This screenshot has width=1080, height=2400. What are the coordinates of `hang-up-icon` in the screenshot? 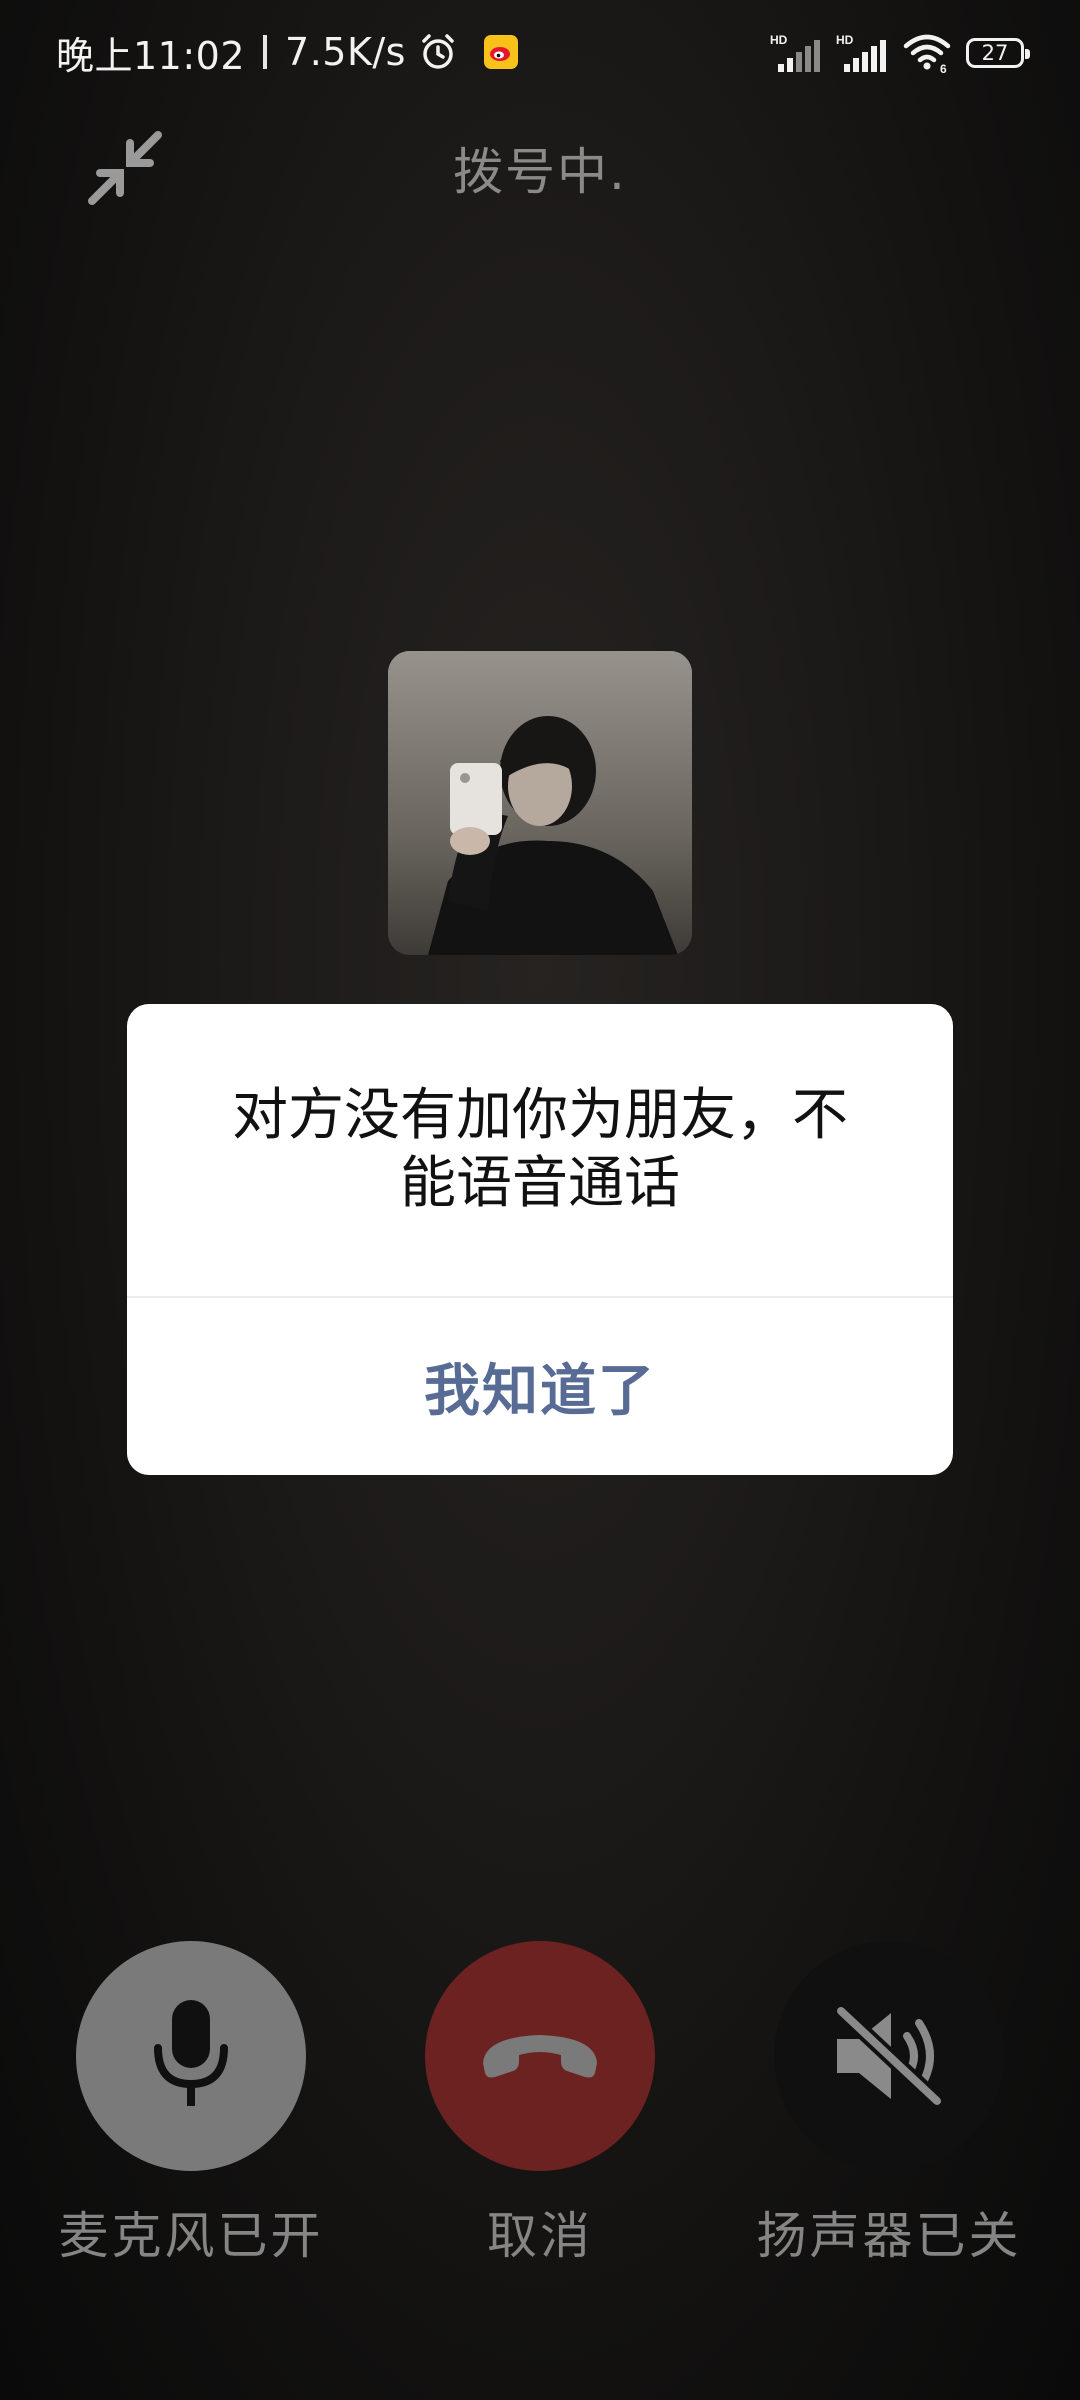 It's located at (540, 2056).